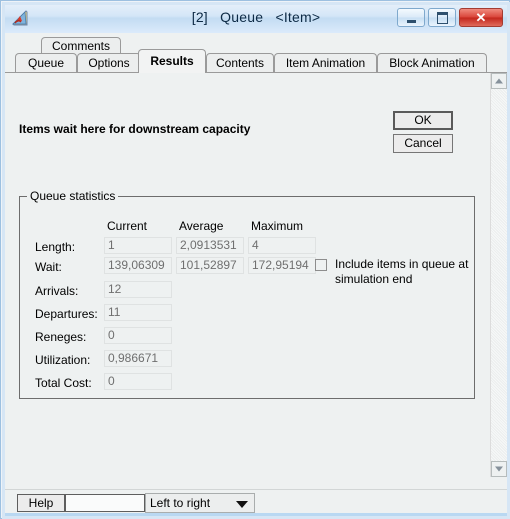  I want to click on field-length-maximum: 4, so click(282, 245).